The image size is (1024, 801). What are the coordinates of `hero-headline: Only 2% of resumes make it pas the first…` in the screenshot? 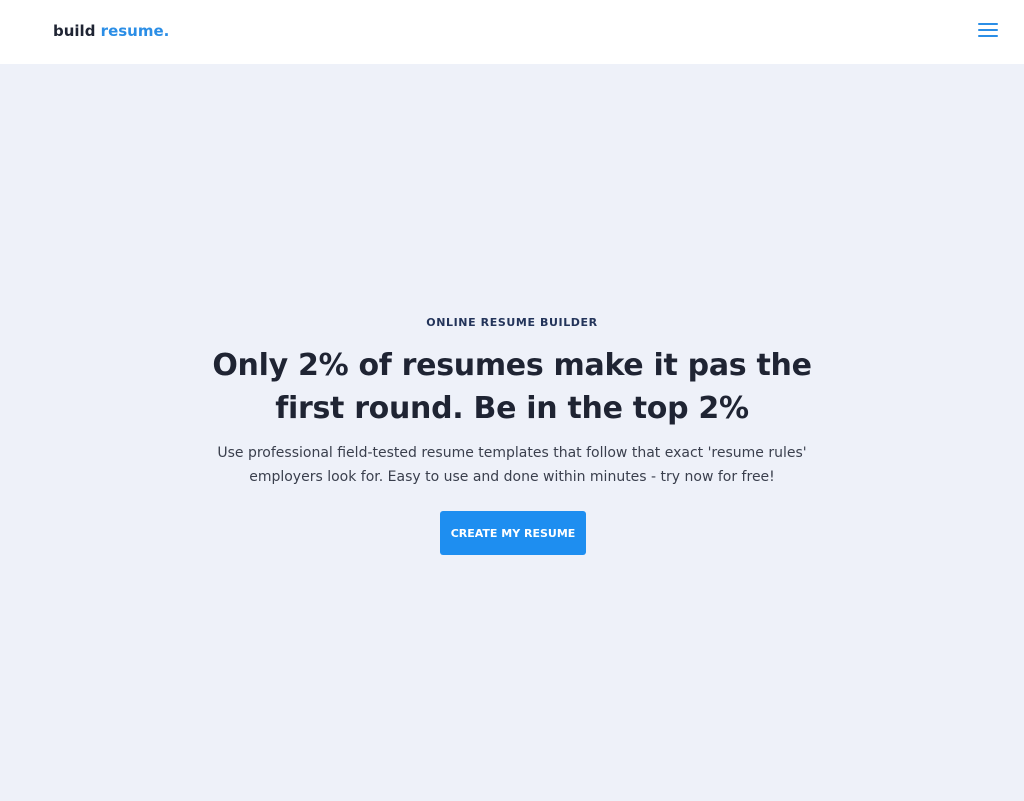 It's located at (512, 387).